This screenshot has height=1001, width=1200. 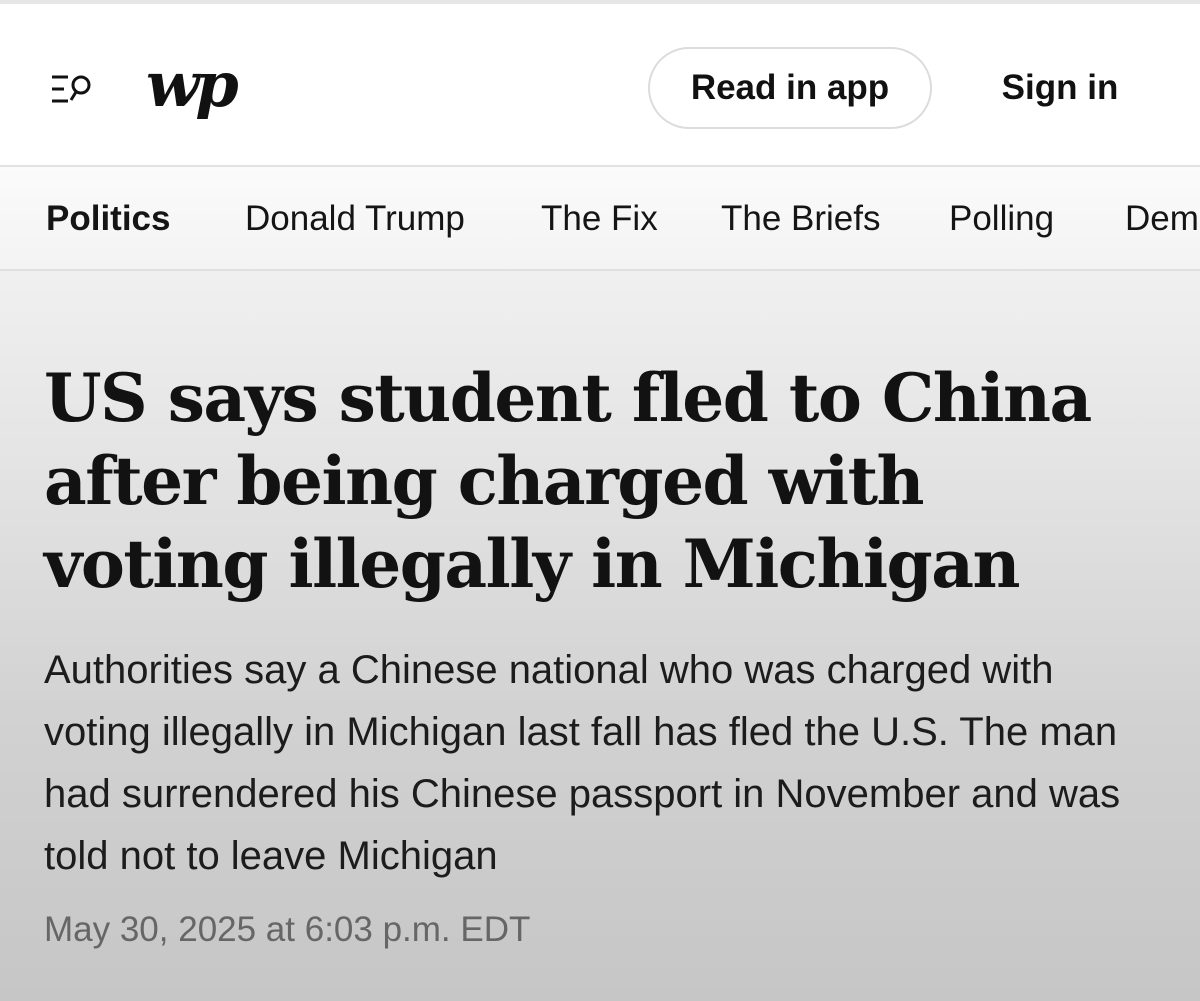 I want to click on menu-search-icon, so click(x=71, y=89).